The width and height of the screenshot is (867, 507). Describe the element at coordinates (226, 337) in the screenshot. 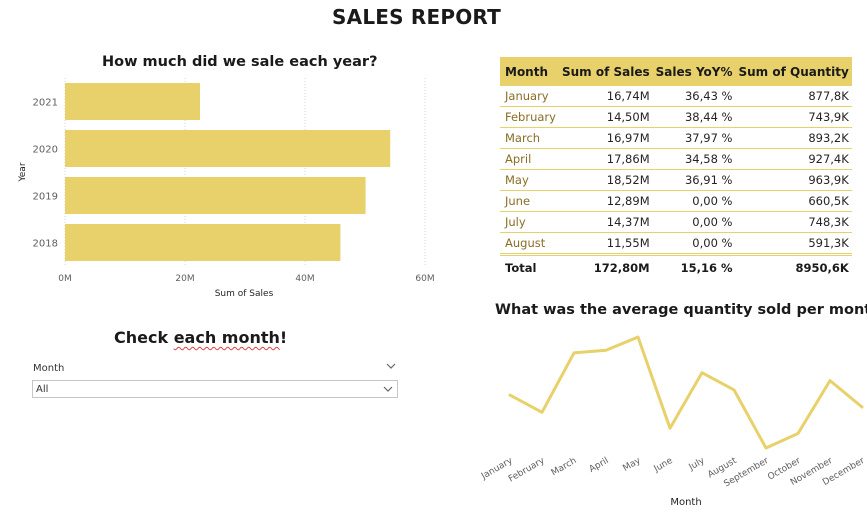

I see `slicer-title-squiggle: each month` at that location.